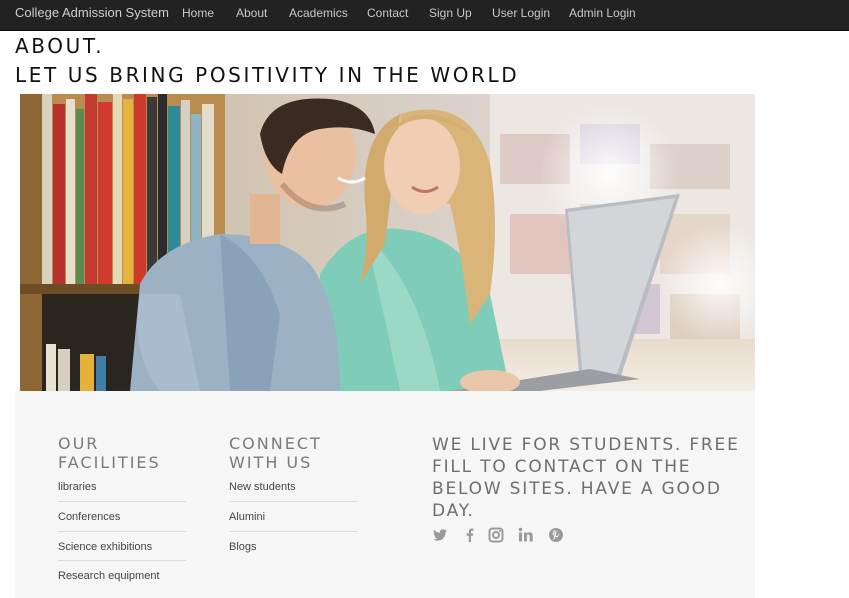  Describe the element at coordinates (602, 14) in the screenshot. I see `nav-link-admin-login: Admin Login` at that location.